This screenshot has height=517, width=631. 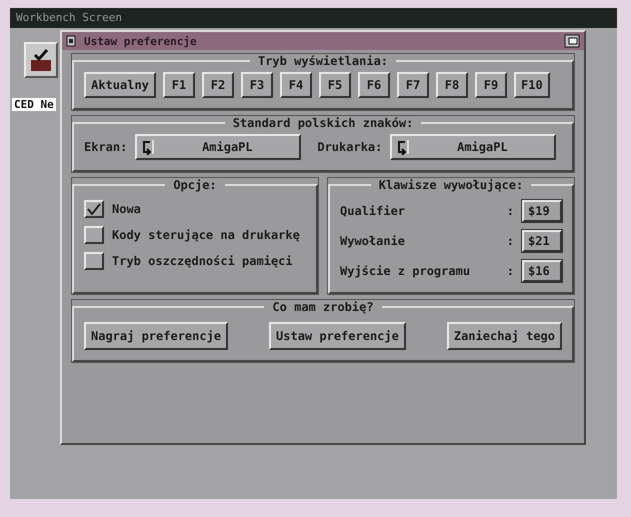 What do you see at coordinates (323, 61) in the screenshot?
I see `group-title: Tryb wyświetlania:` at bounding box center [323, 61].